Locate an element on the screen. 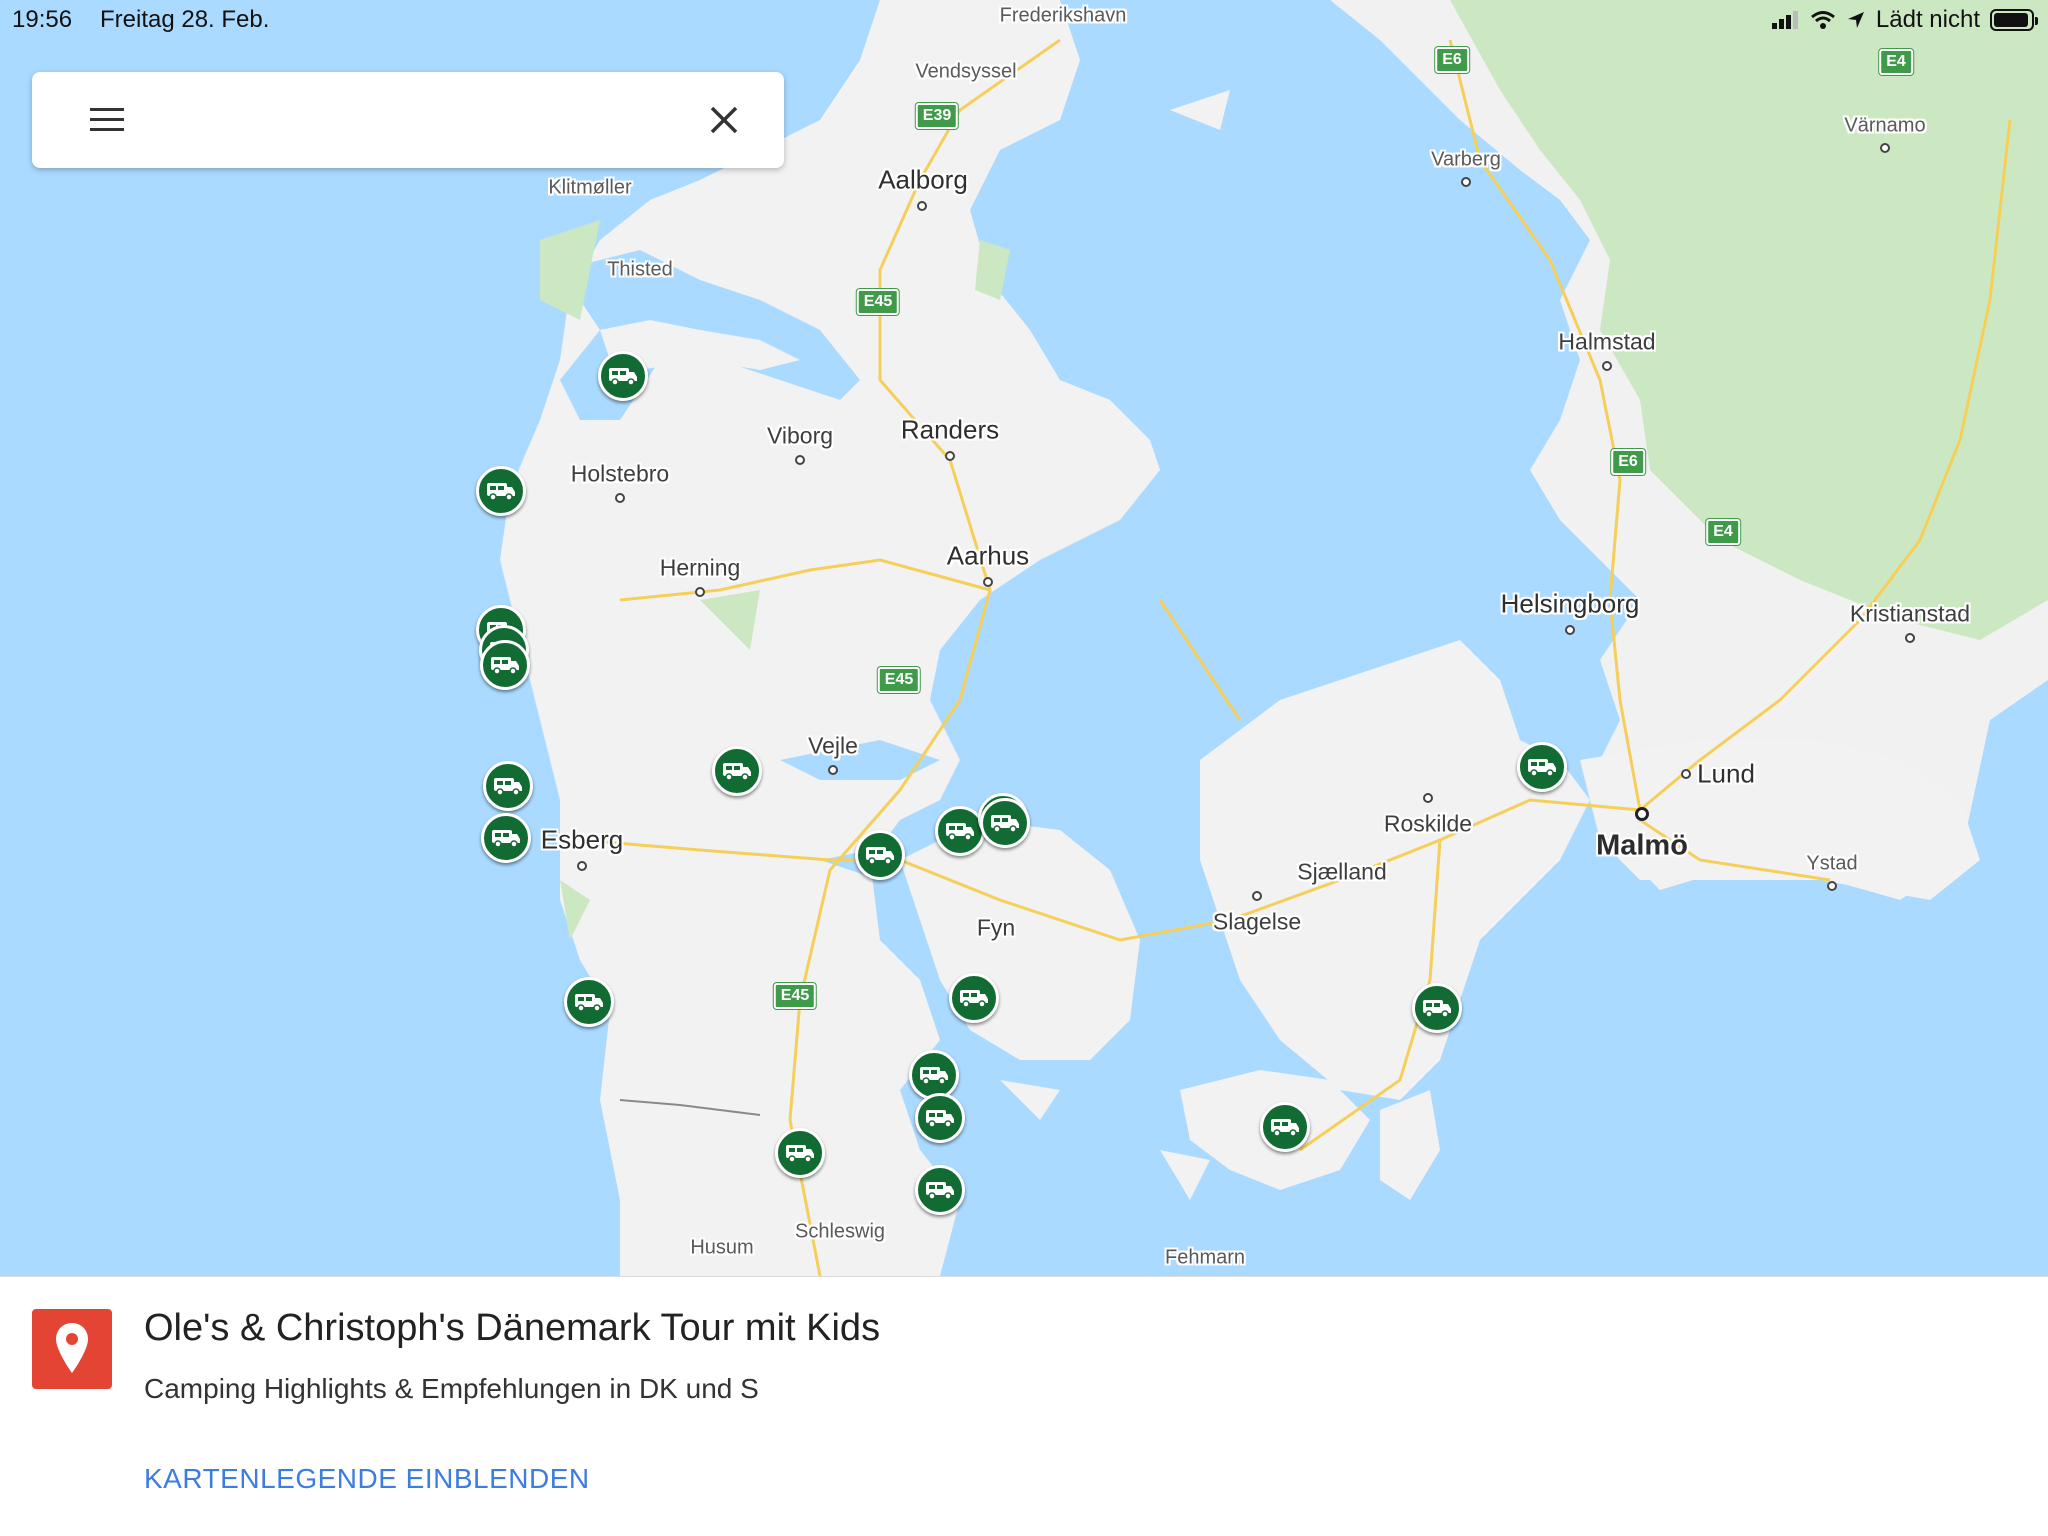  signal-icon is located at coordinates (1784, 20).